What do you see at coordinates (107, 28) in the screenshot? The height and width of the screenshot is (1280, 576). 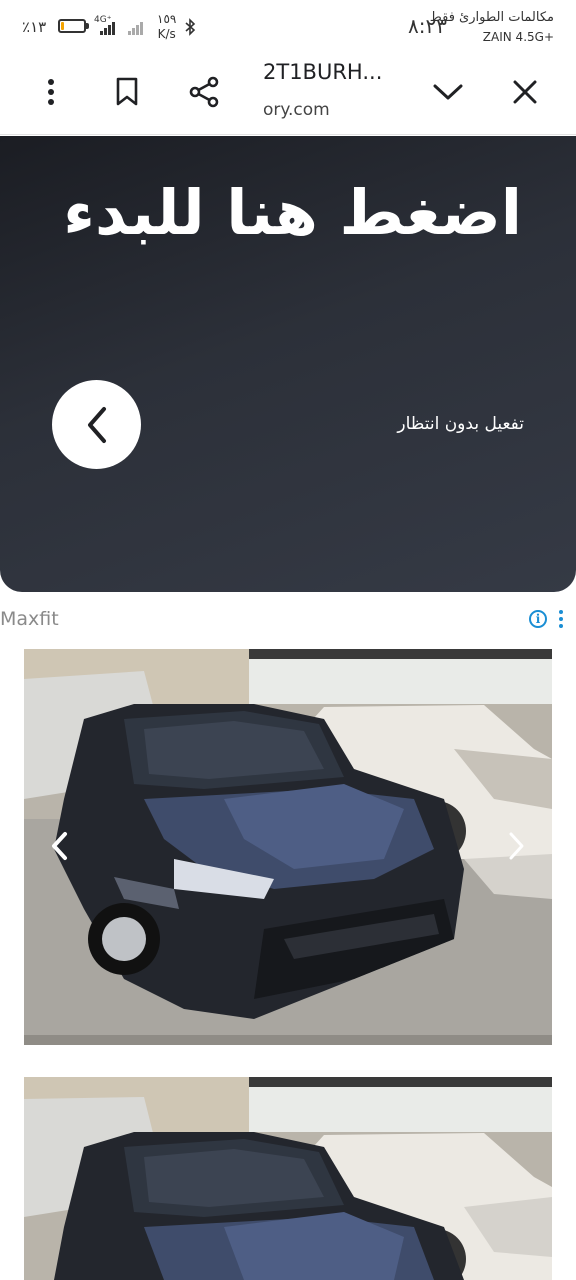 I see `signal-icon` at bounding box center [107, 28].